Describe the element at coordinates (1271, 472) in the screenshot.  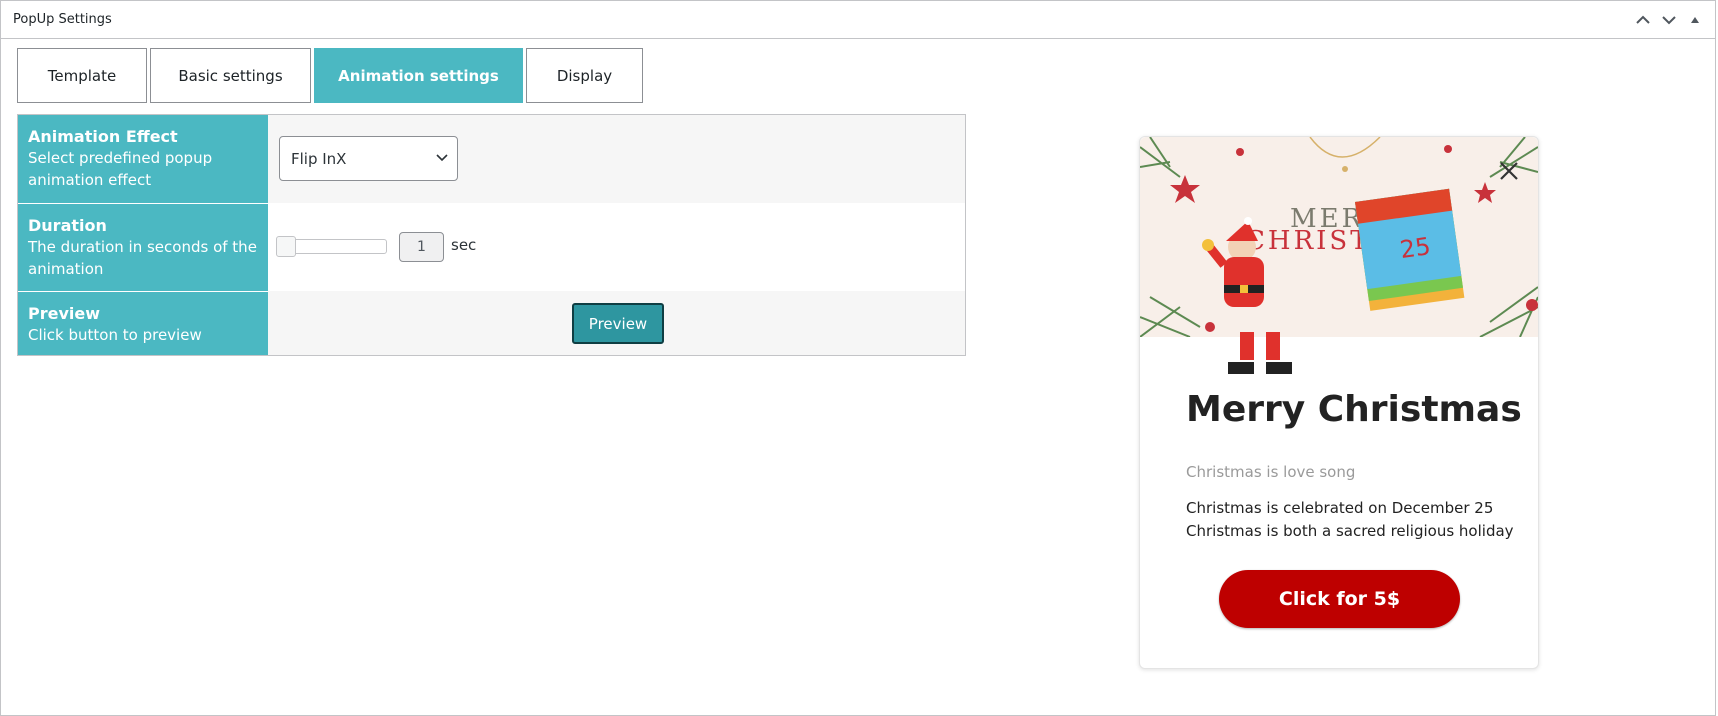
I see `popup-subtitle: Christmas is love song` at that location.